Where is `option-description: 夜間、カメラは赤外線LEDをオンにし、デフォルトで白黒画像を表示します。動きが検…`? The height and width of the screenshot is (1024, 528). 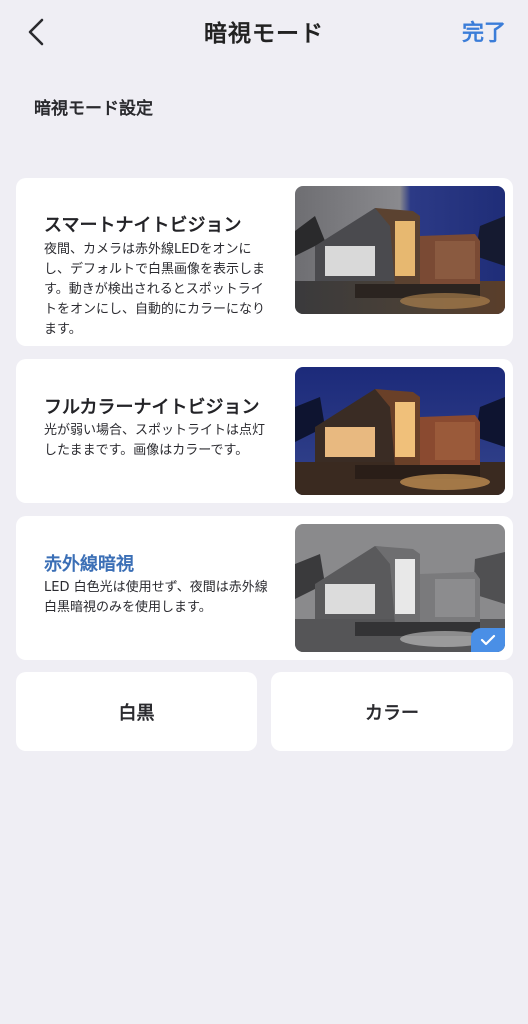 option-description: 夜間、カメラは赤外線LEDをオンにし、デフォルトで白黒画像を表示します。動きが検… is located at coordinates (155, 289).